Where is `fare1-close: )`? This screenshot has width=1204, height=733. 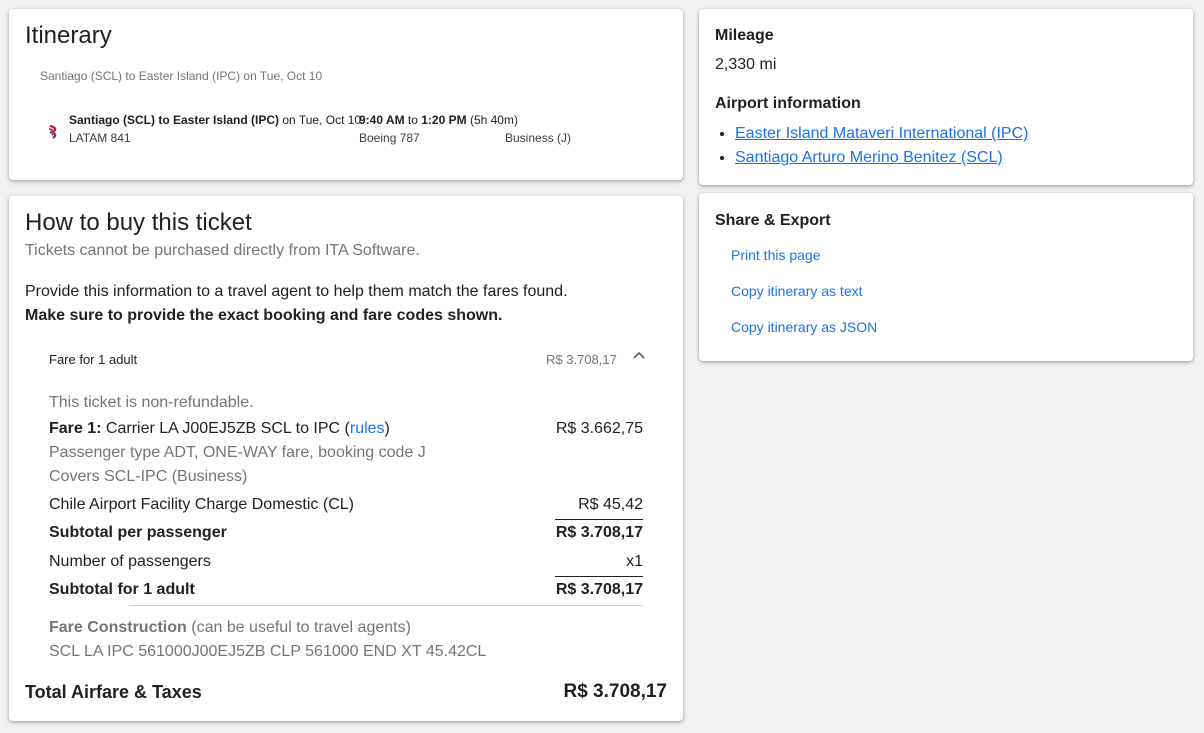 fare1-close: ) is located at coordinates (387, 428).